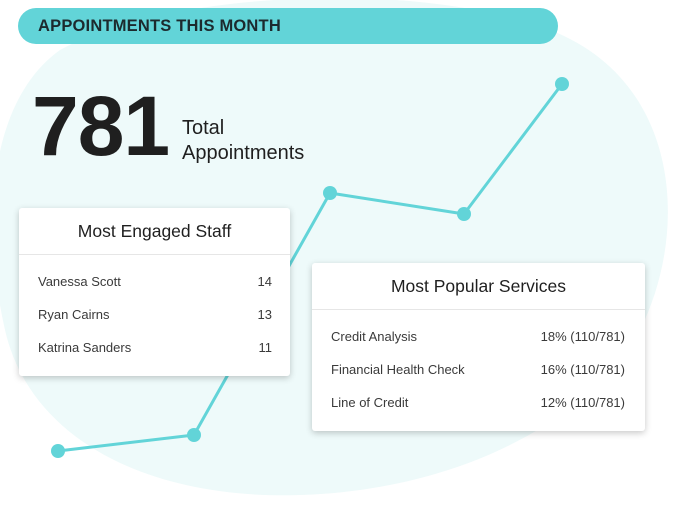  Describe the element at coordinates (478, 286) in the screenshot. I see `services-card-title: Most Popular Services` at that location.